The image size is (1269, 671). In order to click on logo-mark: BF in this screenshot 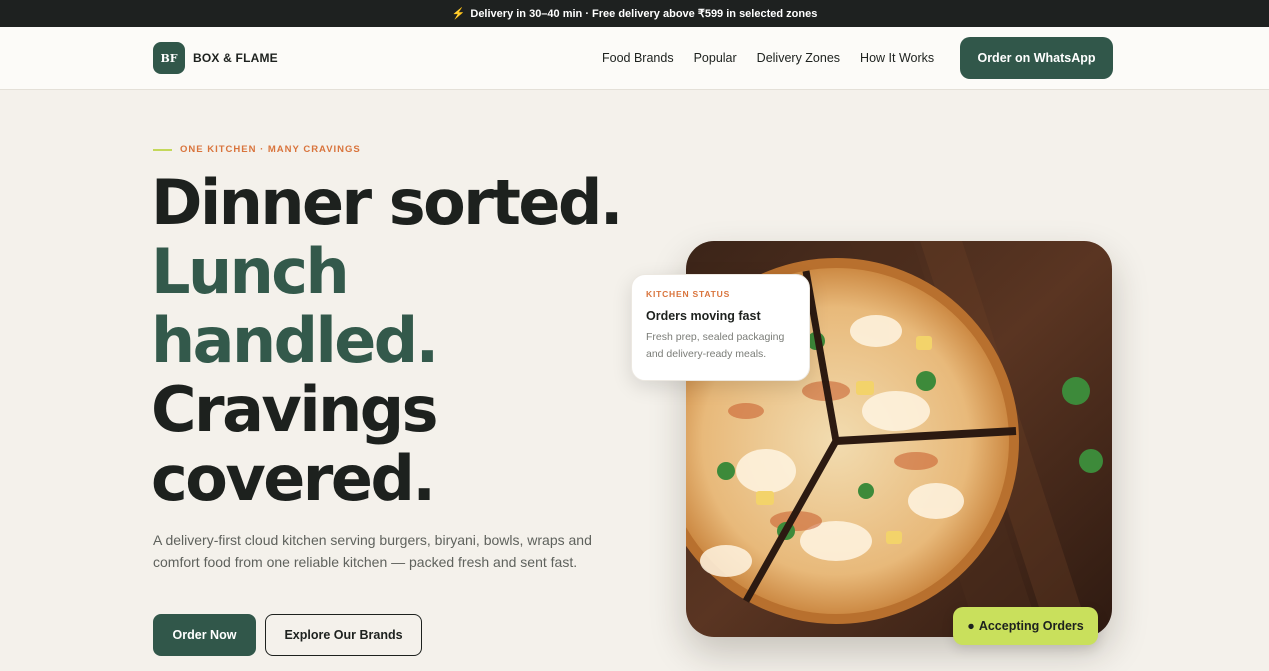, I will do `click(169, 58)`.